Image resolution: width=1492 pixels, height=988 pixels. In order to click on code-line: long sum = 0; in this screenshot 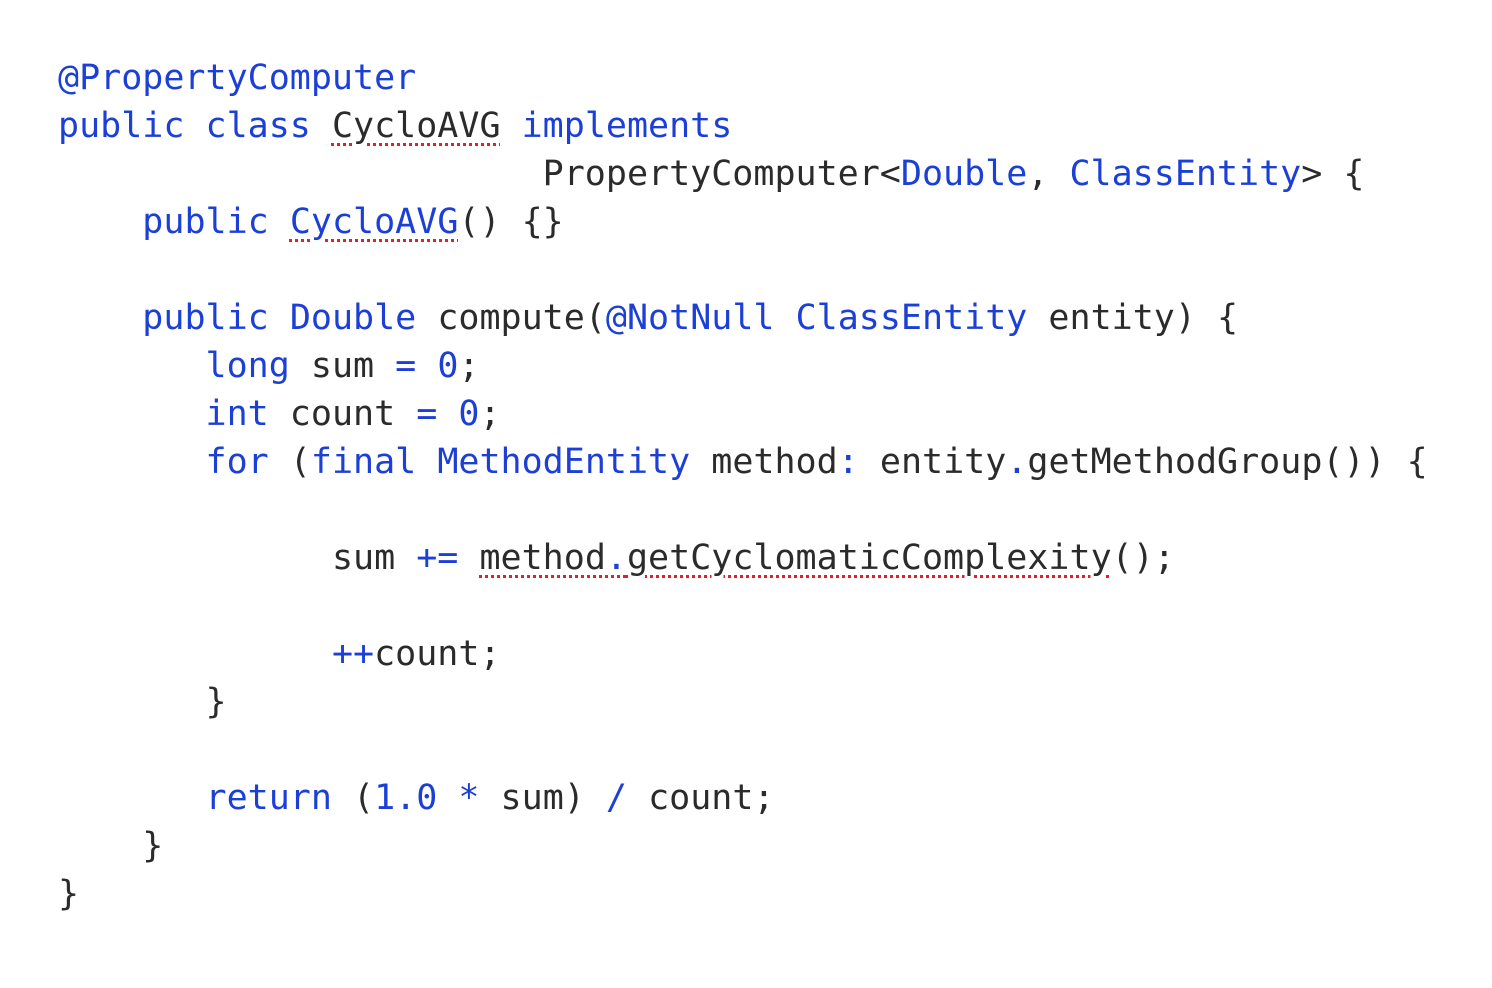, I will do `click(269, 366)`.